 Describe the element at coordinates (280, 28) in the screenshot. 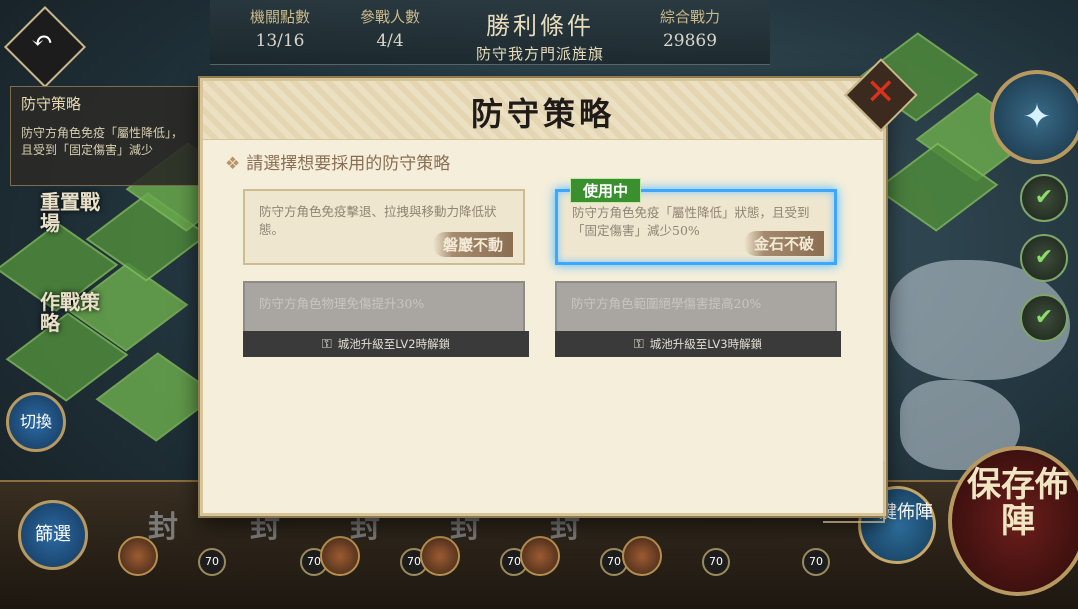

I see `mechanism-points: 機關點數 13/16` at that location.